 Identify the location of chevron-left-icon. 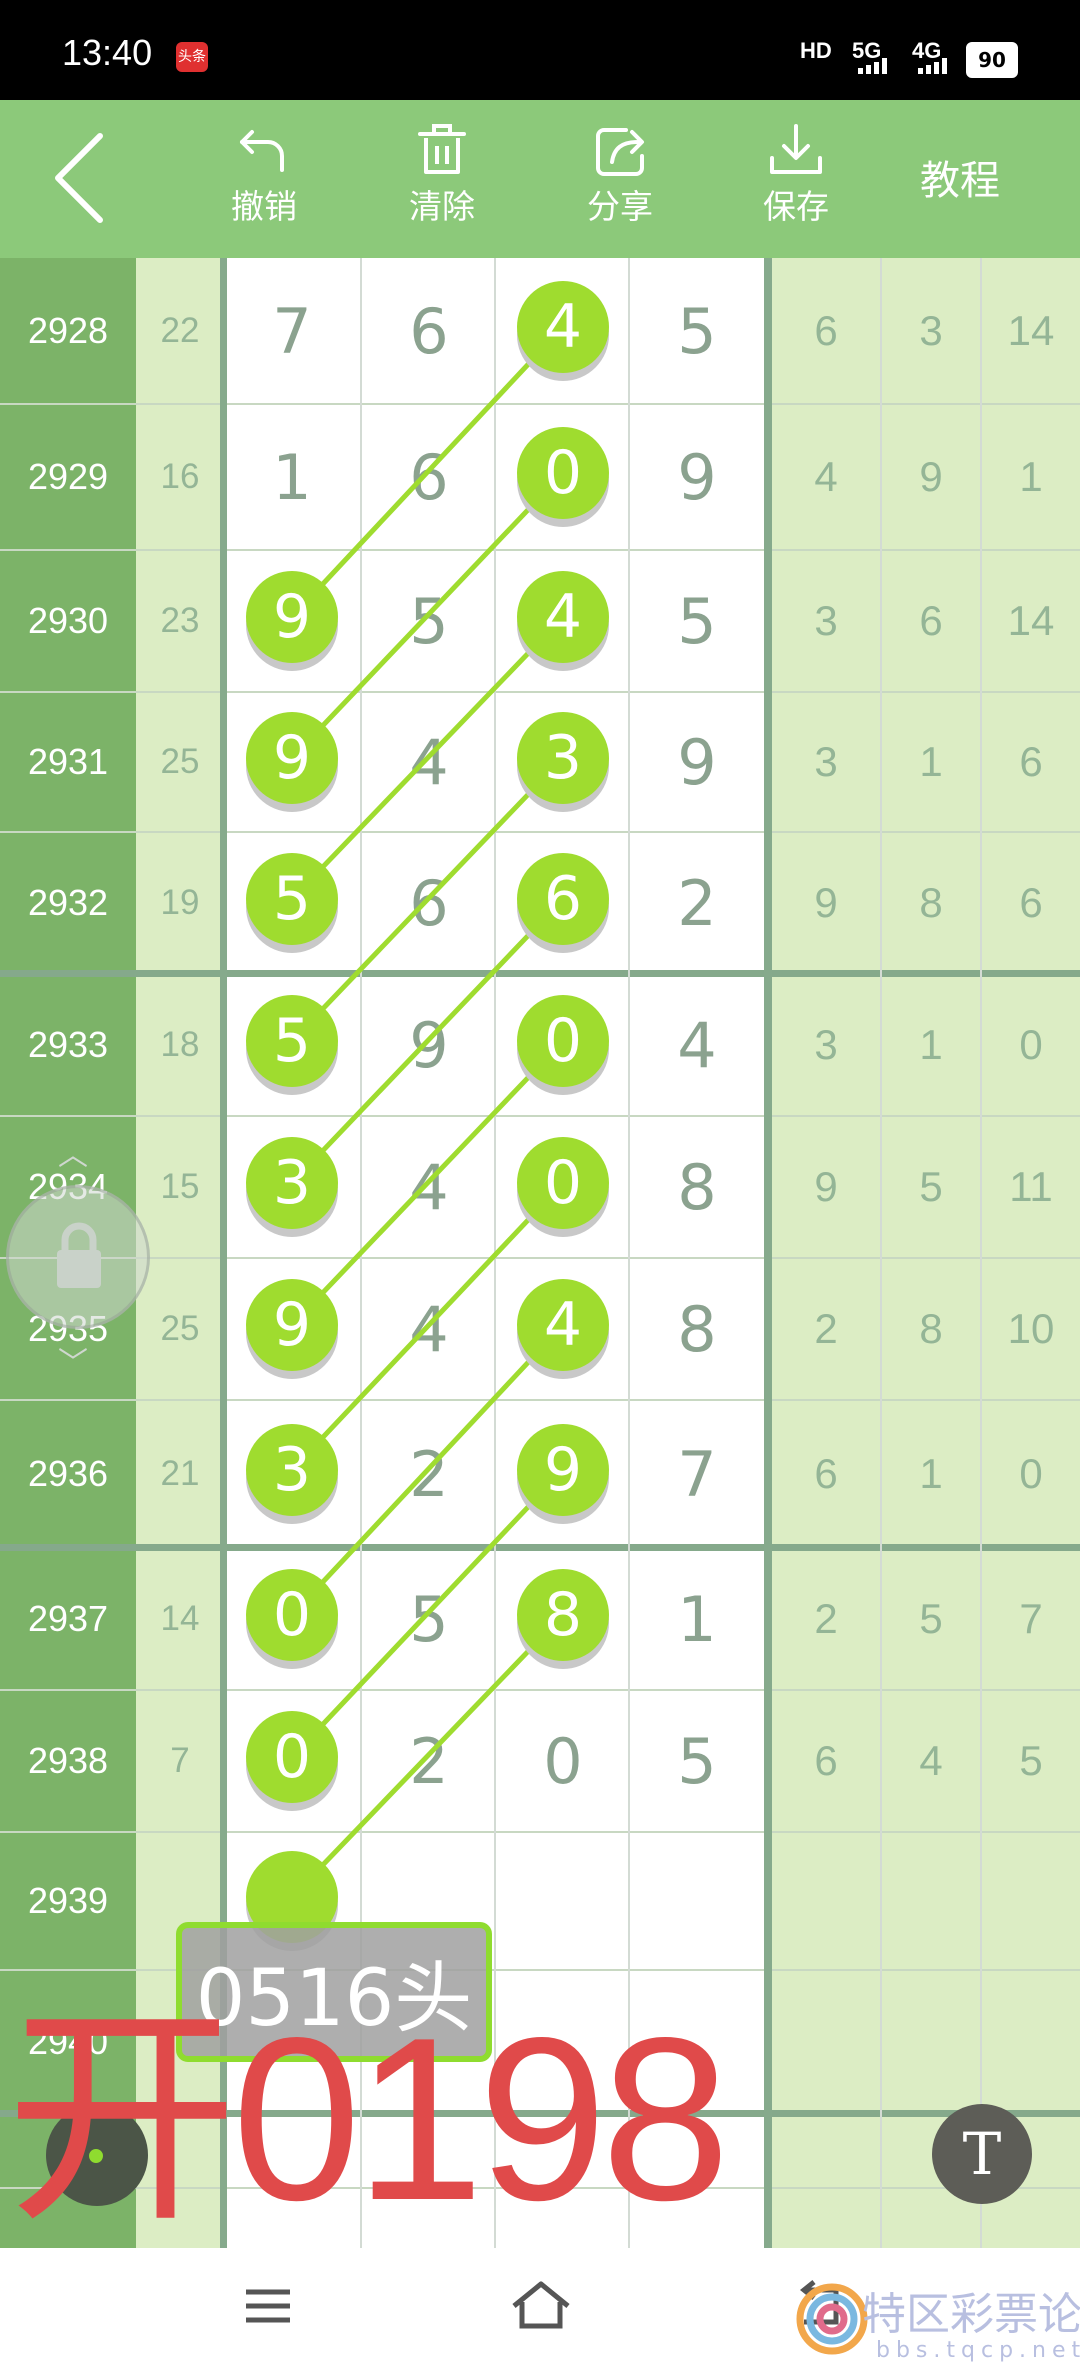
(79, 178).